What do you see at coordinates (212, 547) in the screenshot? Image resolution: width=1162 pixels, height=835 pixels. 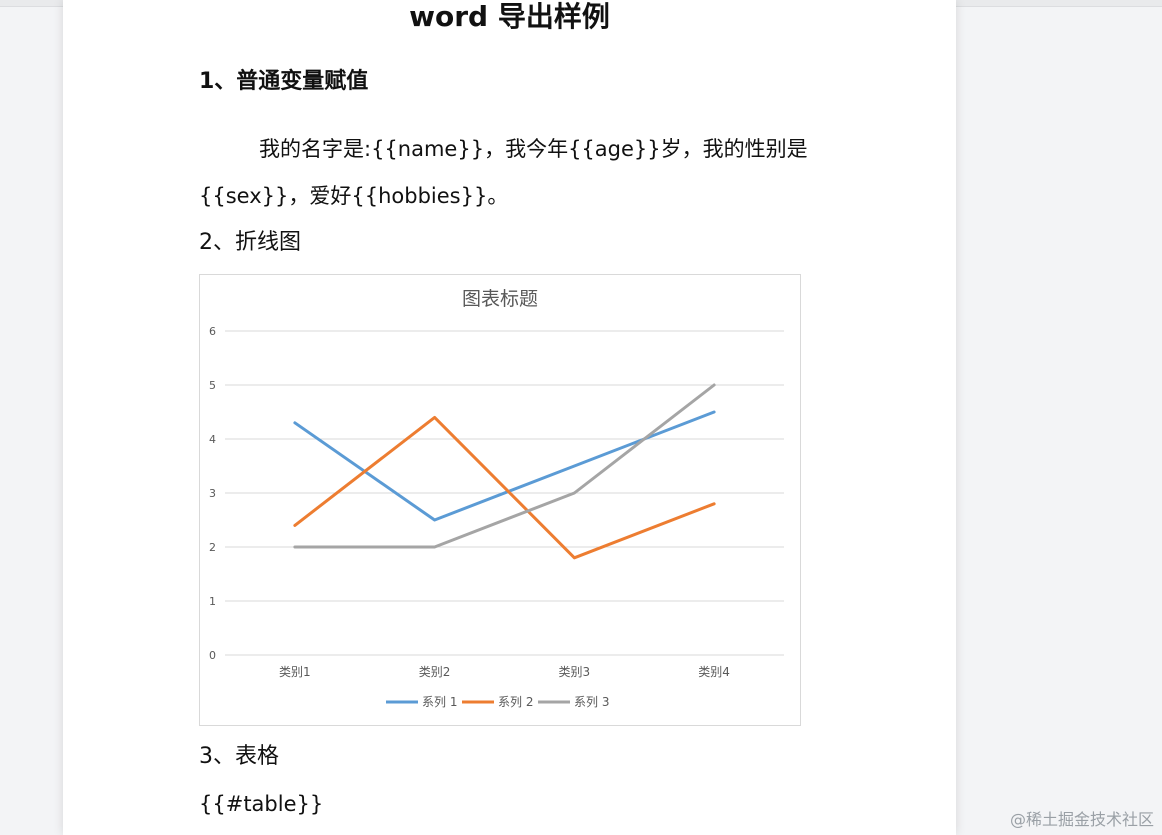 I see `y-tick-label-2: 2` at bounding box center [212, 547].